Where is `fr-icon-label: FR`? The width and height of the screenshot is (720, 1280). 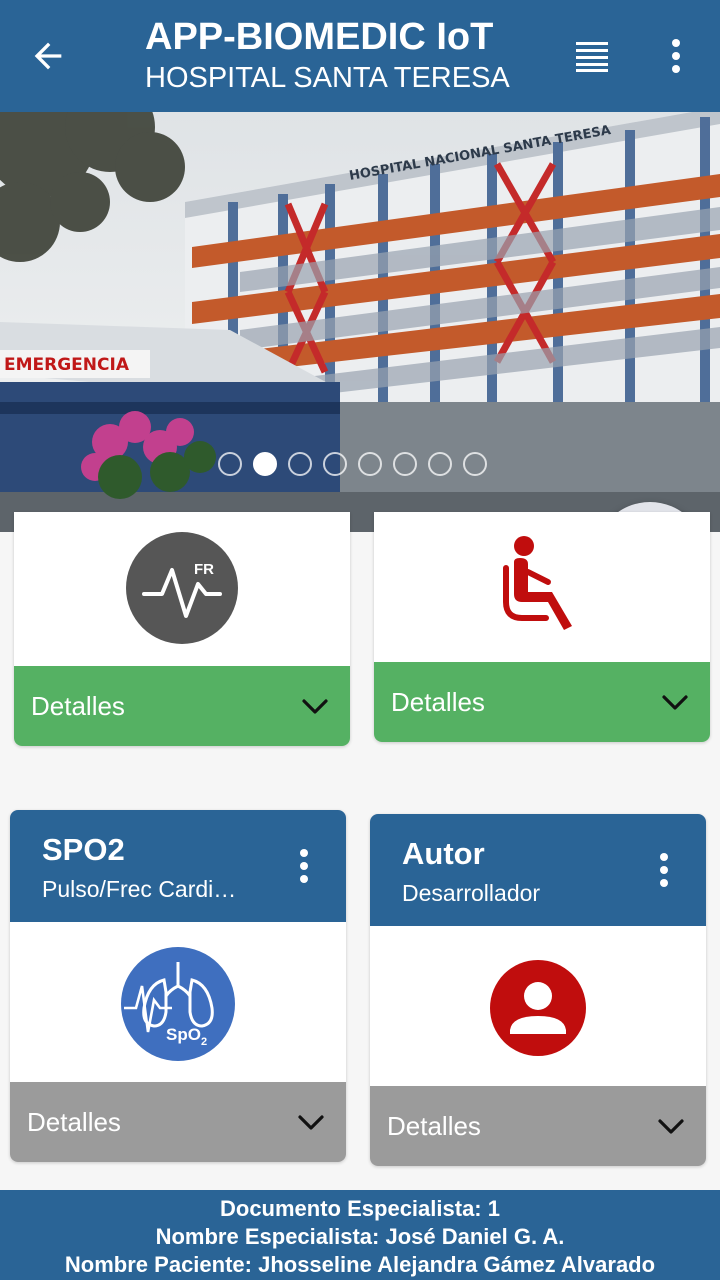
fr-icon-label: FR is located at coordinates (204, 569).